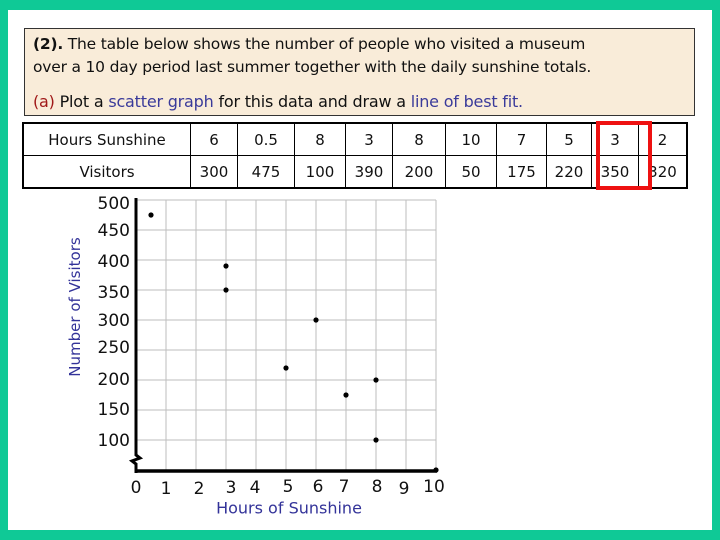 The image size is (720, 540). What do you see at coordinates (434, 487) in the screenshot?
I see `x-tick-label: 10` at bounding box center [434, 487].